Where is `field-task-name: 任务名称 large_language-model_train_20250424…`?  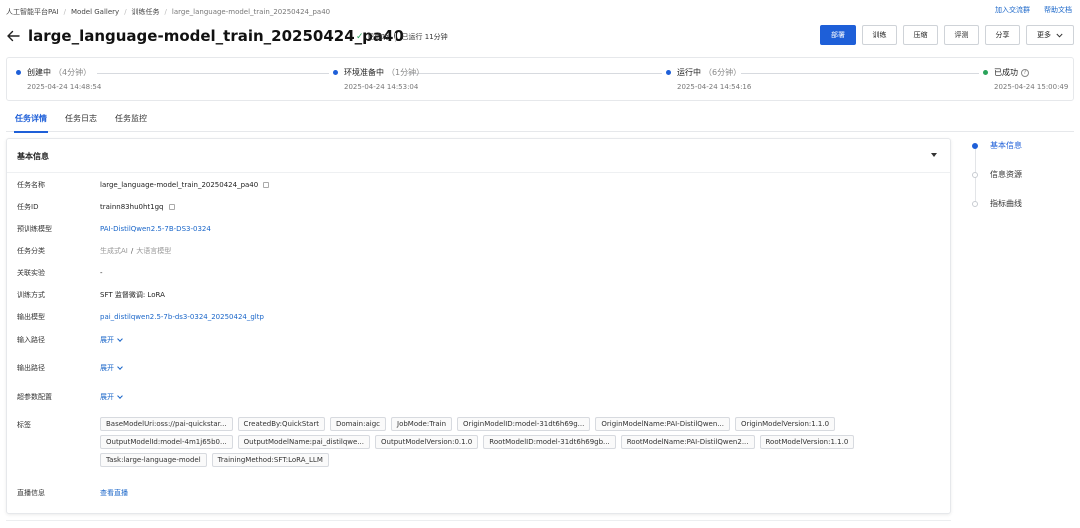
field-task-name: 任务名称 large_language-model_train_20250424… is located at coordinates (143, 185).